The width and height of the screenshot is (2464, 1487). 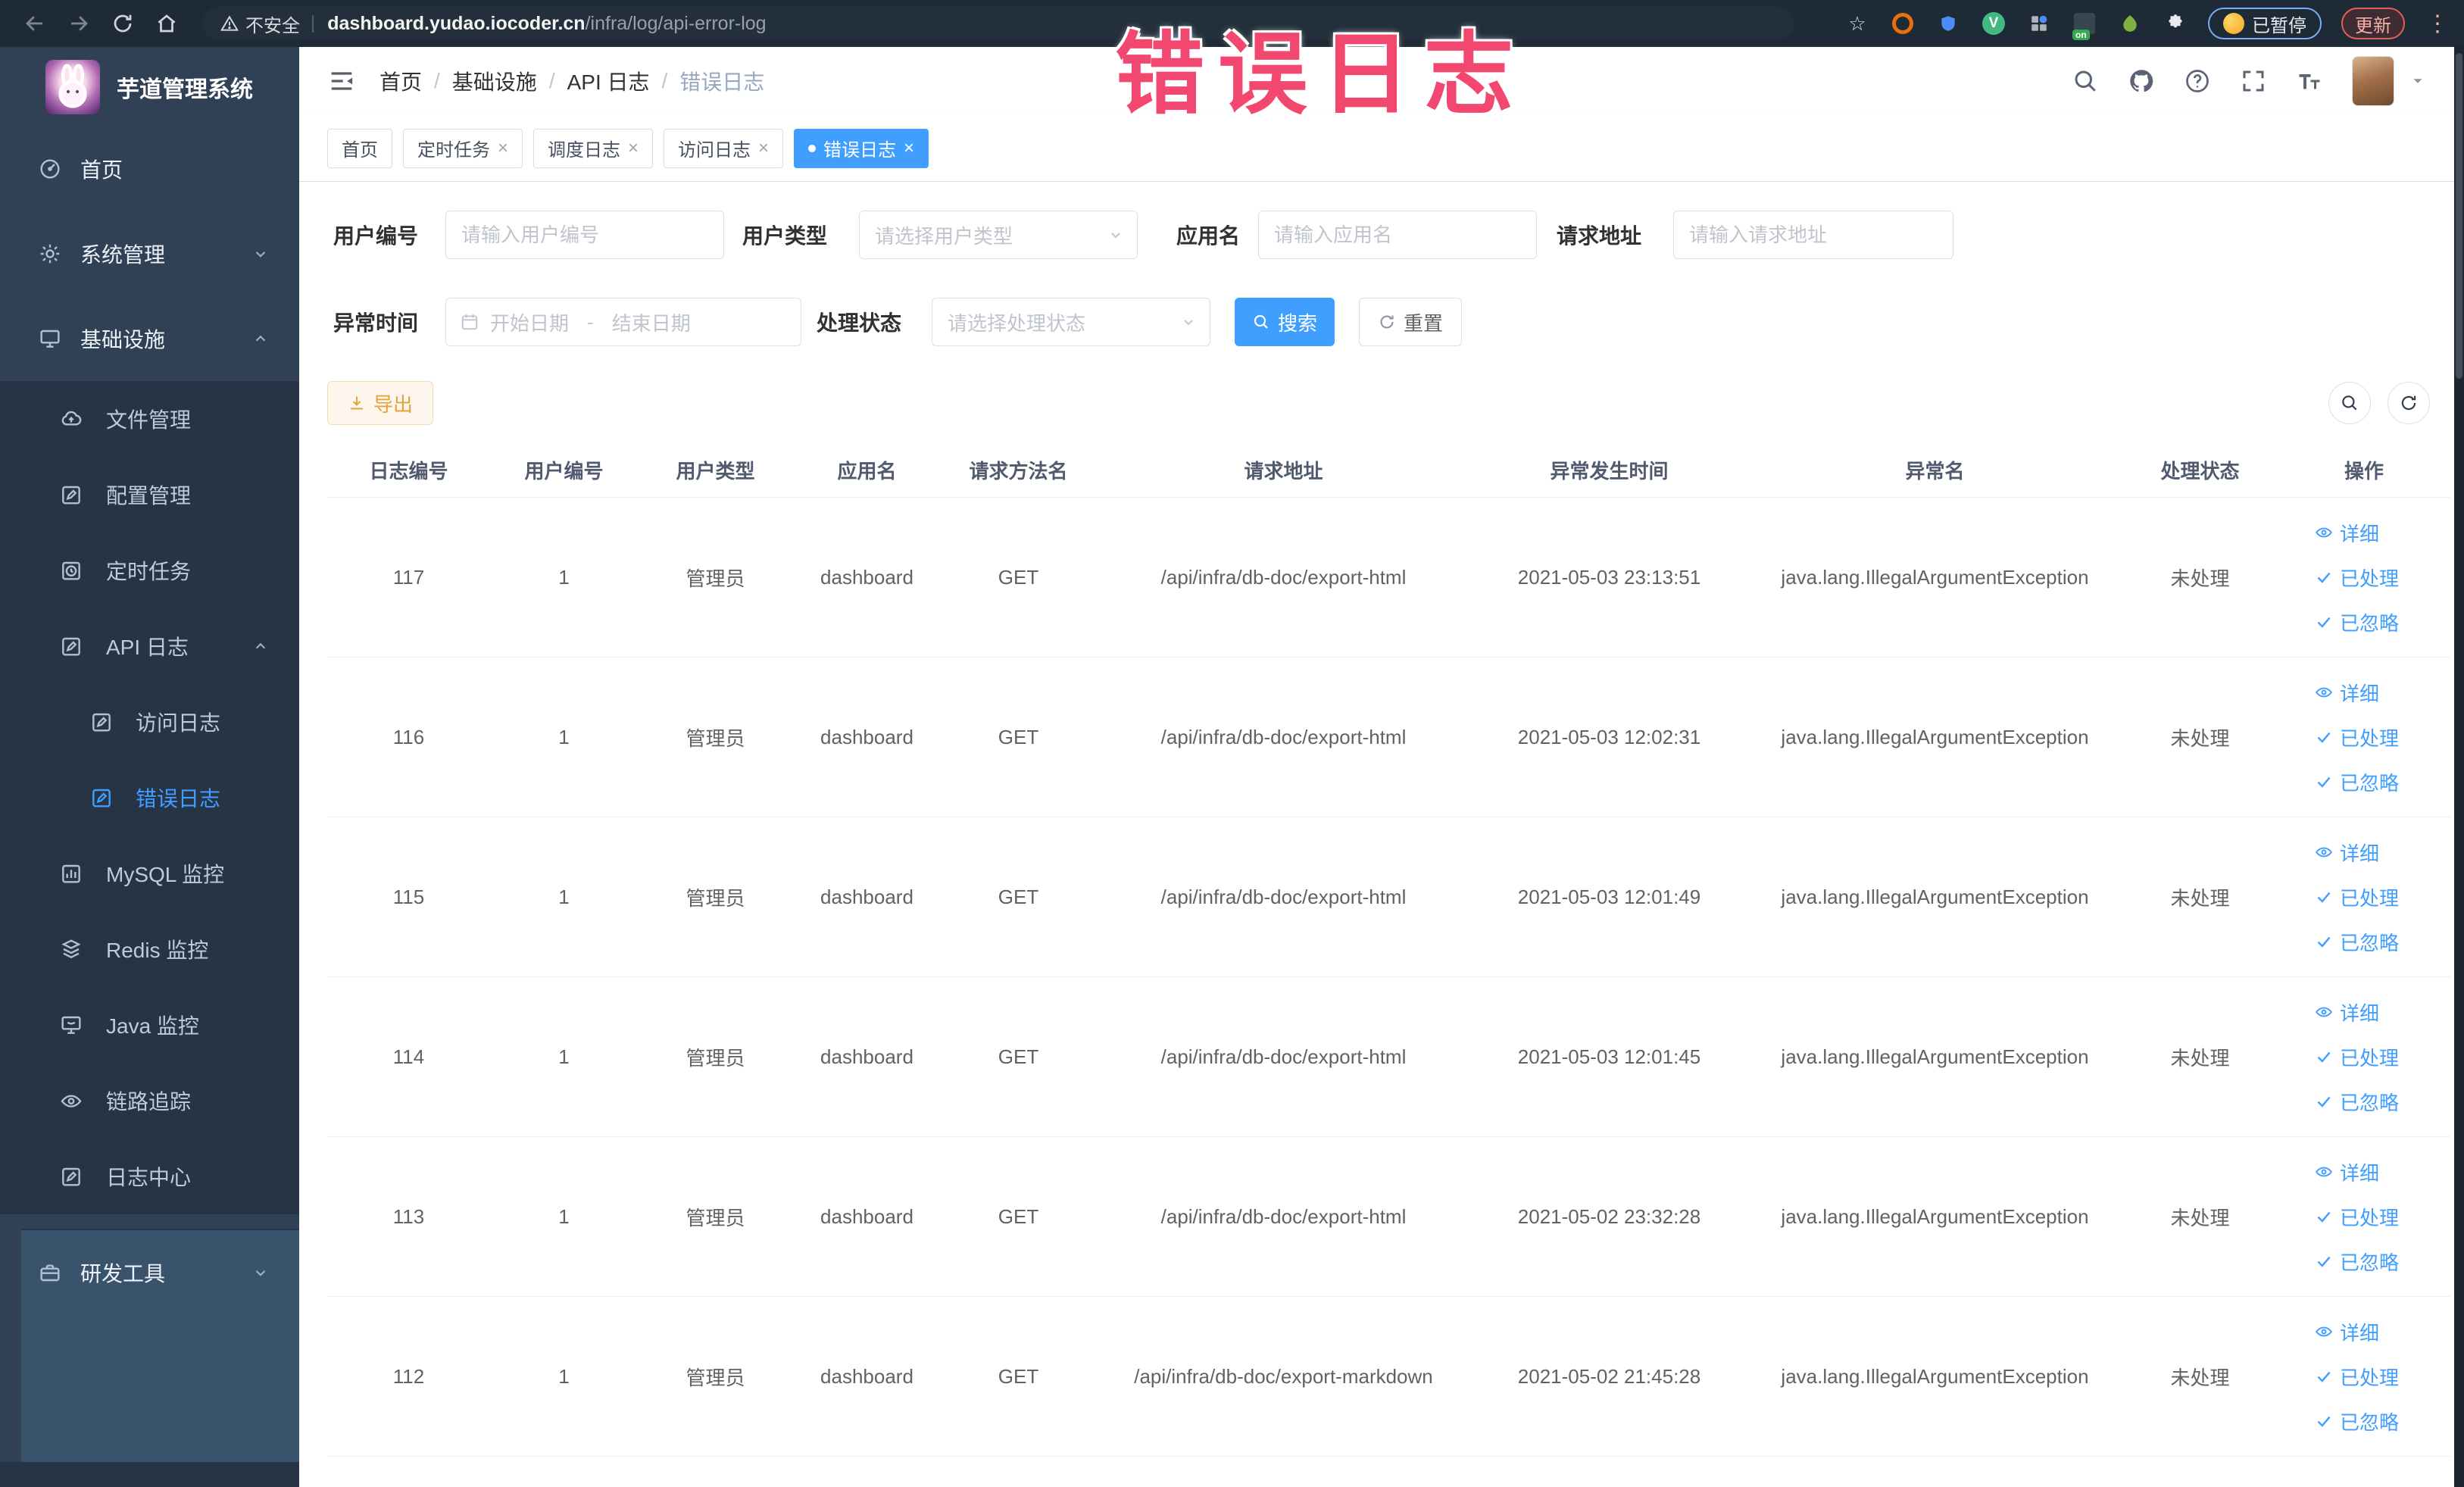 What do you see at coordinates (166, 23) in the screenshot?
I see `browser-home-icon` at bounding box center [166, 23].